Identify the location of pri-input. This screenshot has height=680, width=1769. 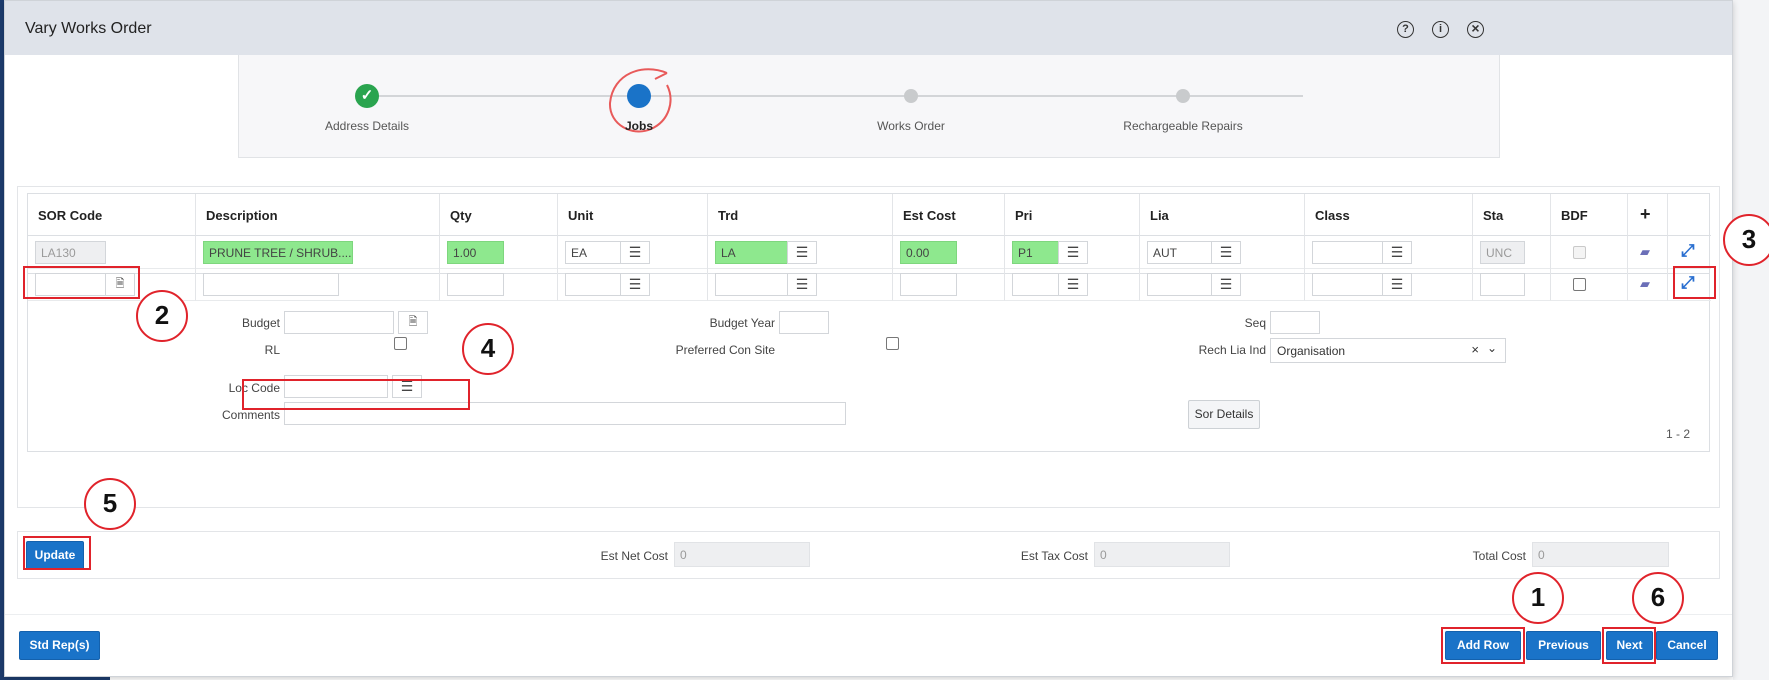
(1035, 284).